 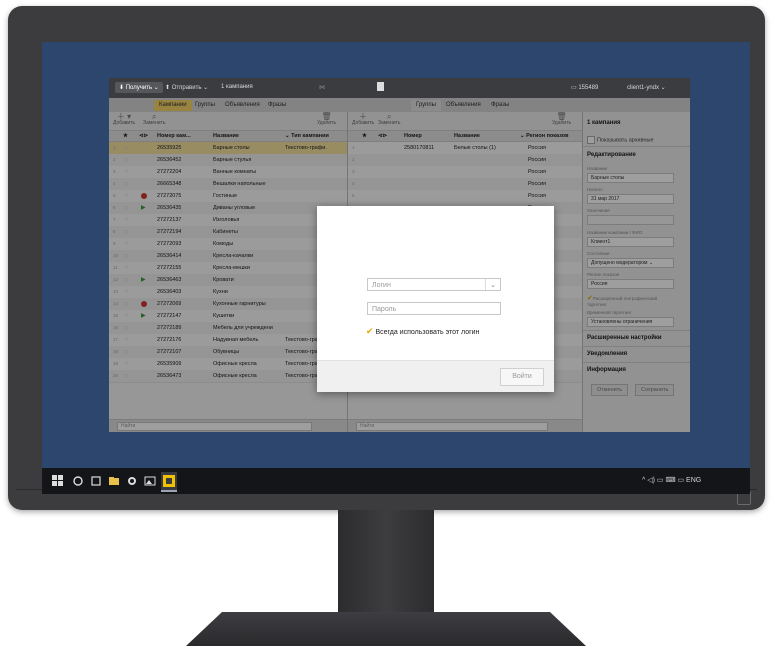 I want to click on get-button: ⬇ Получить ⌄, so click(x=139, y=87).